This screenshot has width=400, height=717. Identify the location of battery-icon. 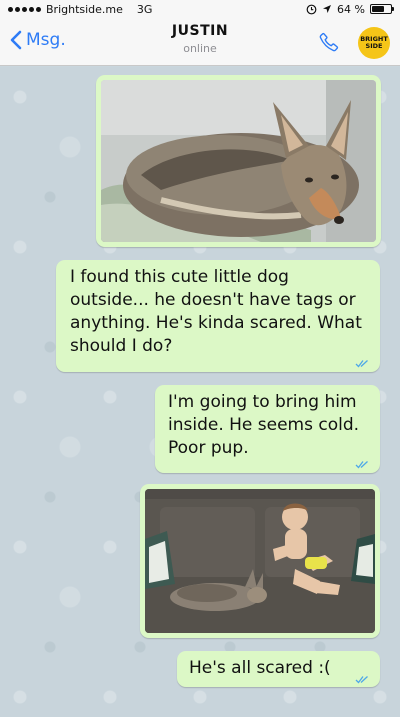
(382, 9).